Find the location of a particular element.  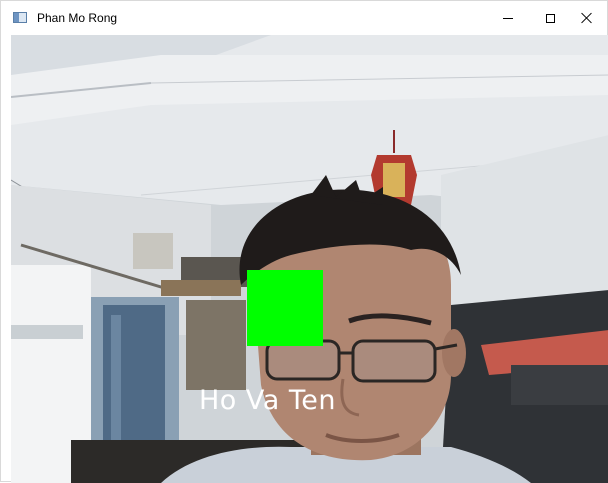

close-icon is located at coordinates (587, 18).